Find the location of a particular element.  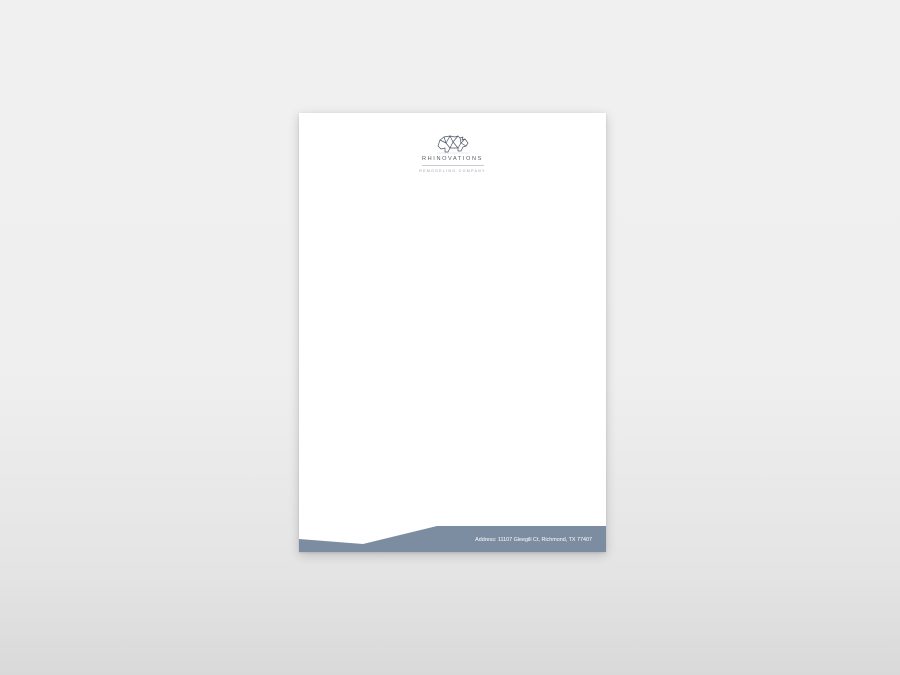

brand-tagline: REMODELING COMPANY is located at coordinates (452, 171).